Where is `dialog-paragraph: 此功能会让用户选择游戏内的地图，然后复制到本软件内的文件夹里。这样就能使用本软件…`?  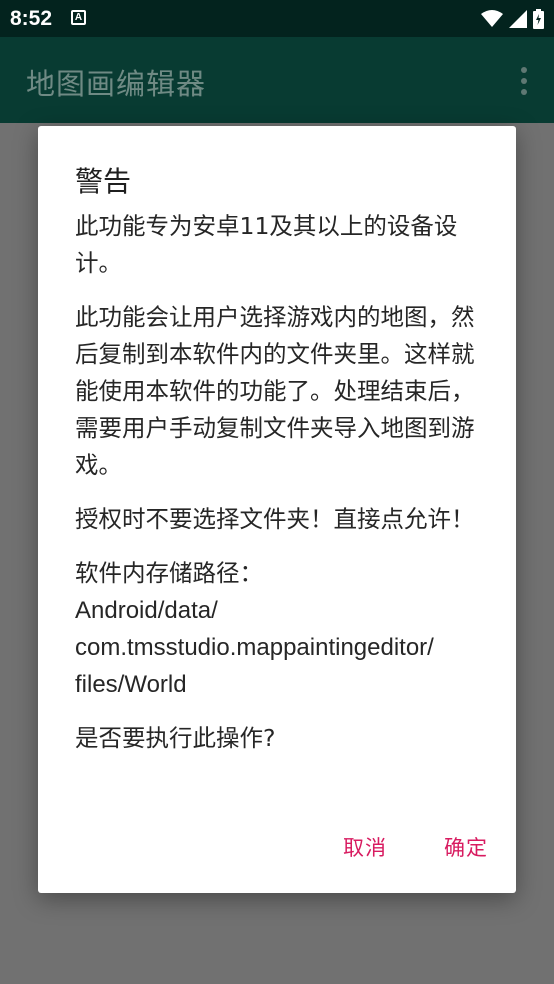 dialog-paragraph: 此功能会让用户选择游戏内的地图，然后复制到本软件内的文件夹里。这样就能使用本软件… is located at coordinates (275, 391).